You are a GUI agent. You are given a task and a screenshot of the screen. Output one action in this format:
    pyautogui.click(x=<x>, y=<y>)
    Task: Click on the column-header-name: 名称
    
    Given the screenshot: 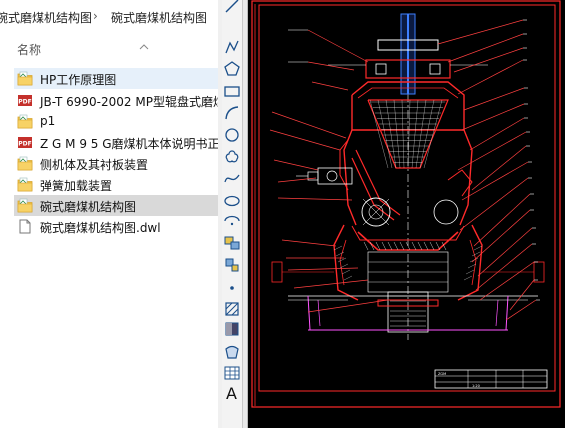 What is the action you would take?
    pyautogui.click(x=29, y=49)
    